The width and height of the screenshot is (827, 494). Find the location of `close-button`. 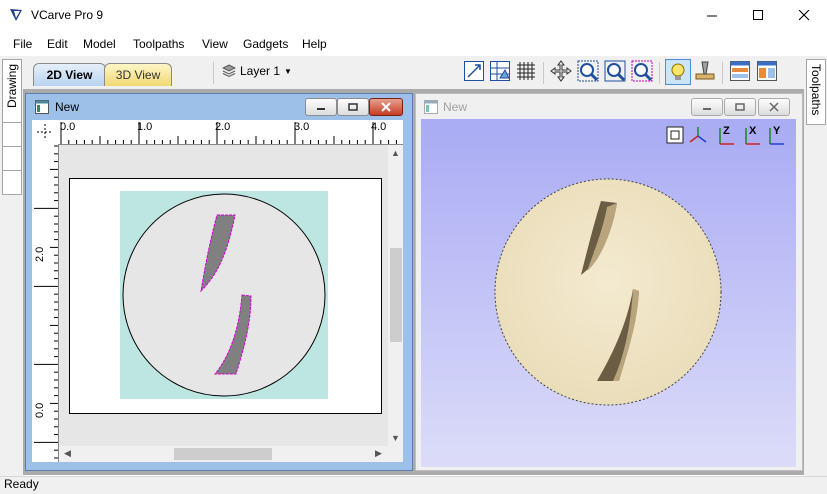

close-button is located at coordinates (804, 15).